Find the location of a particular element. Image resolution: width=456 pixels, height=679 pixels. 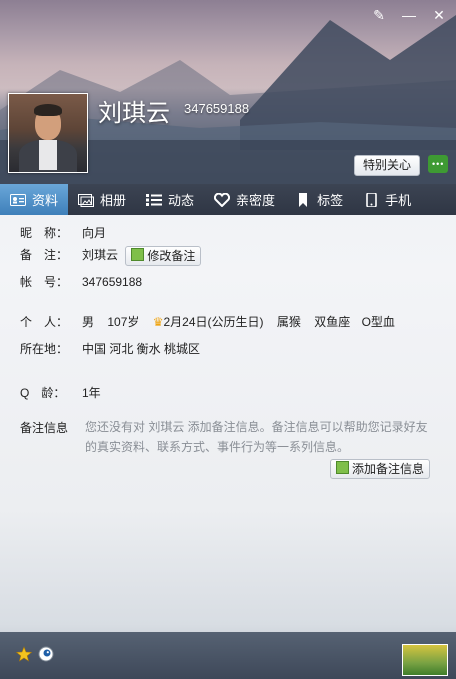

account-label: 帐 号： is located at coordinates (44, 282).